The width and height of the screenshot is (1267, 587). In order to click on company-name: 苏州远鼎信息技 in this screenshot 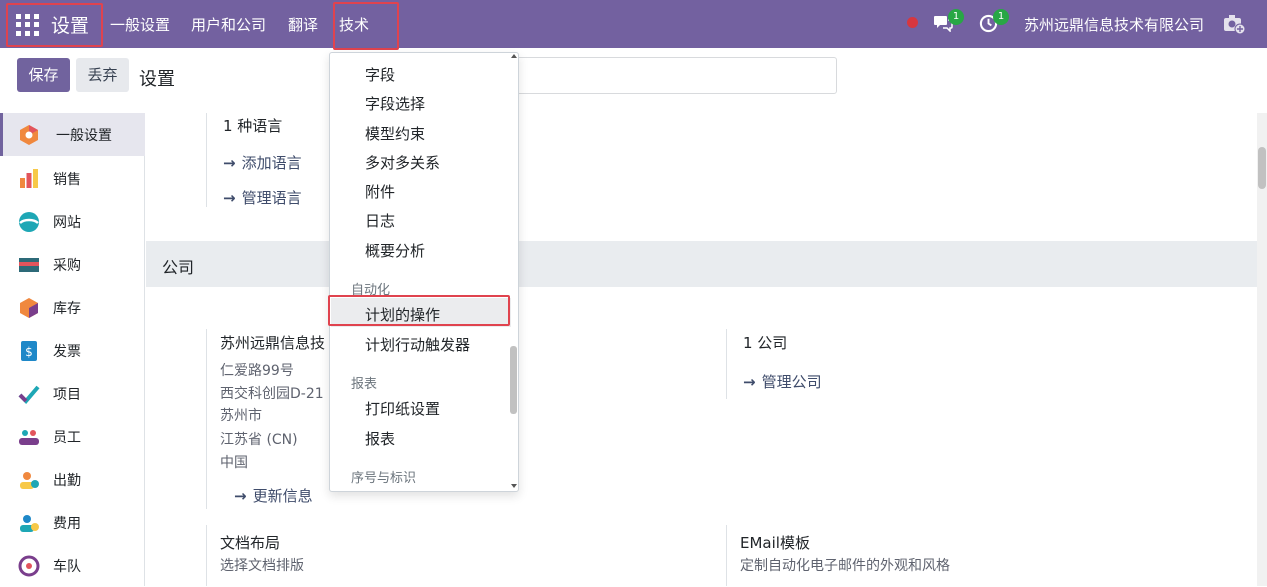, I will do `click(273, 343)`.